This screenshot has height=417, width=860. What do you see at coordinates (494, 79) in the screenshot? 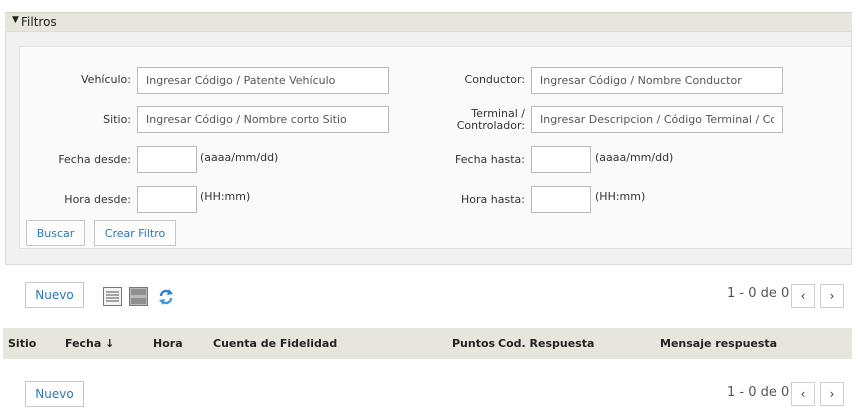
I see `conductor-label: Conductor:` at bounding box center [494, 79].